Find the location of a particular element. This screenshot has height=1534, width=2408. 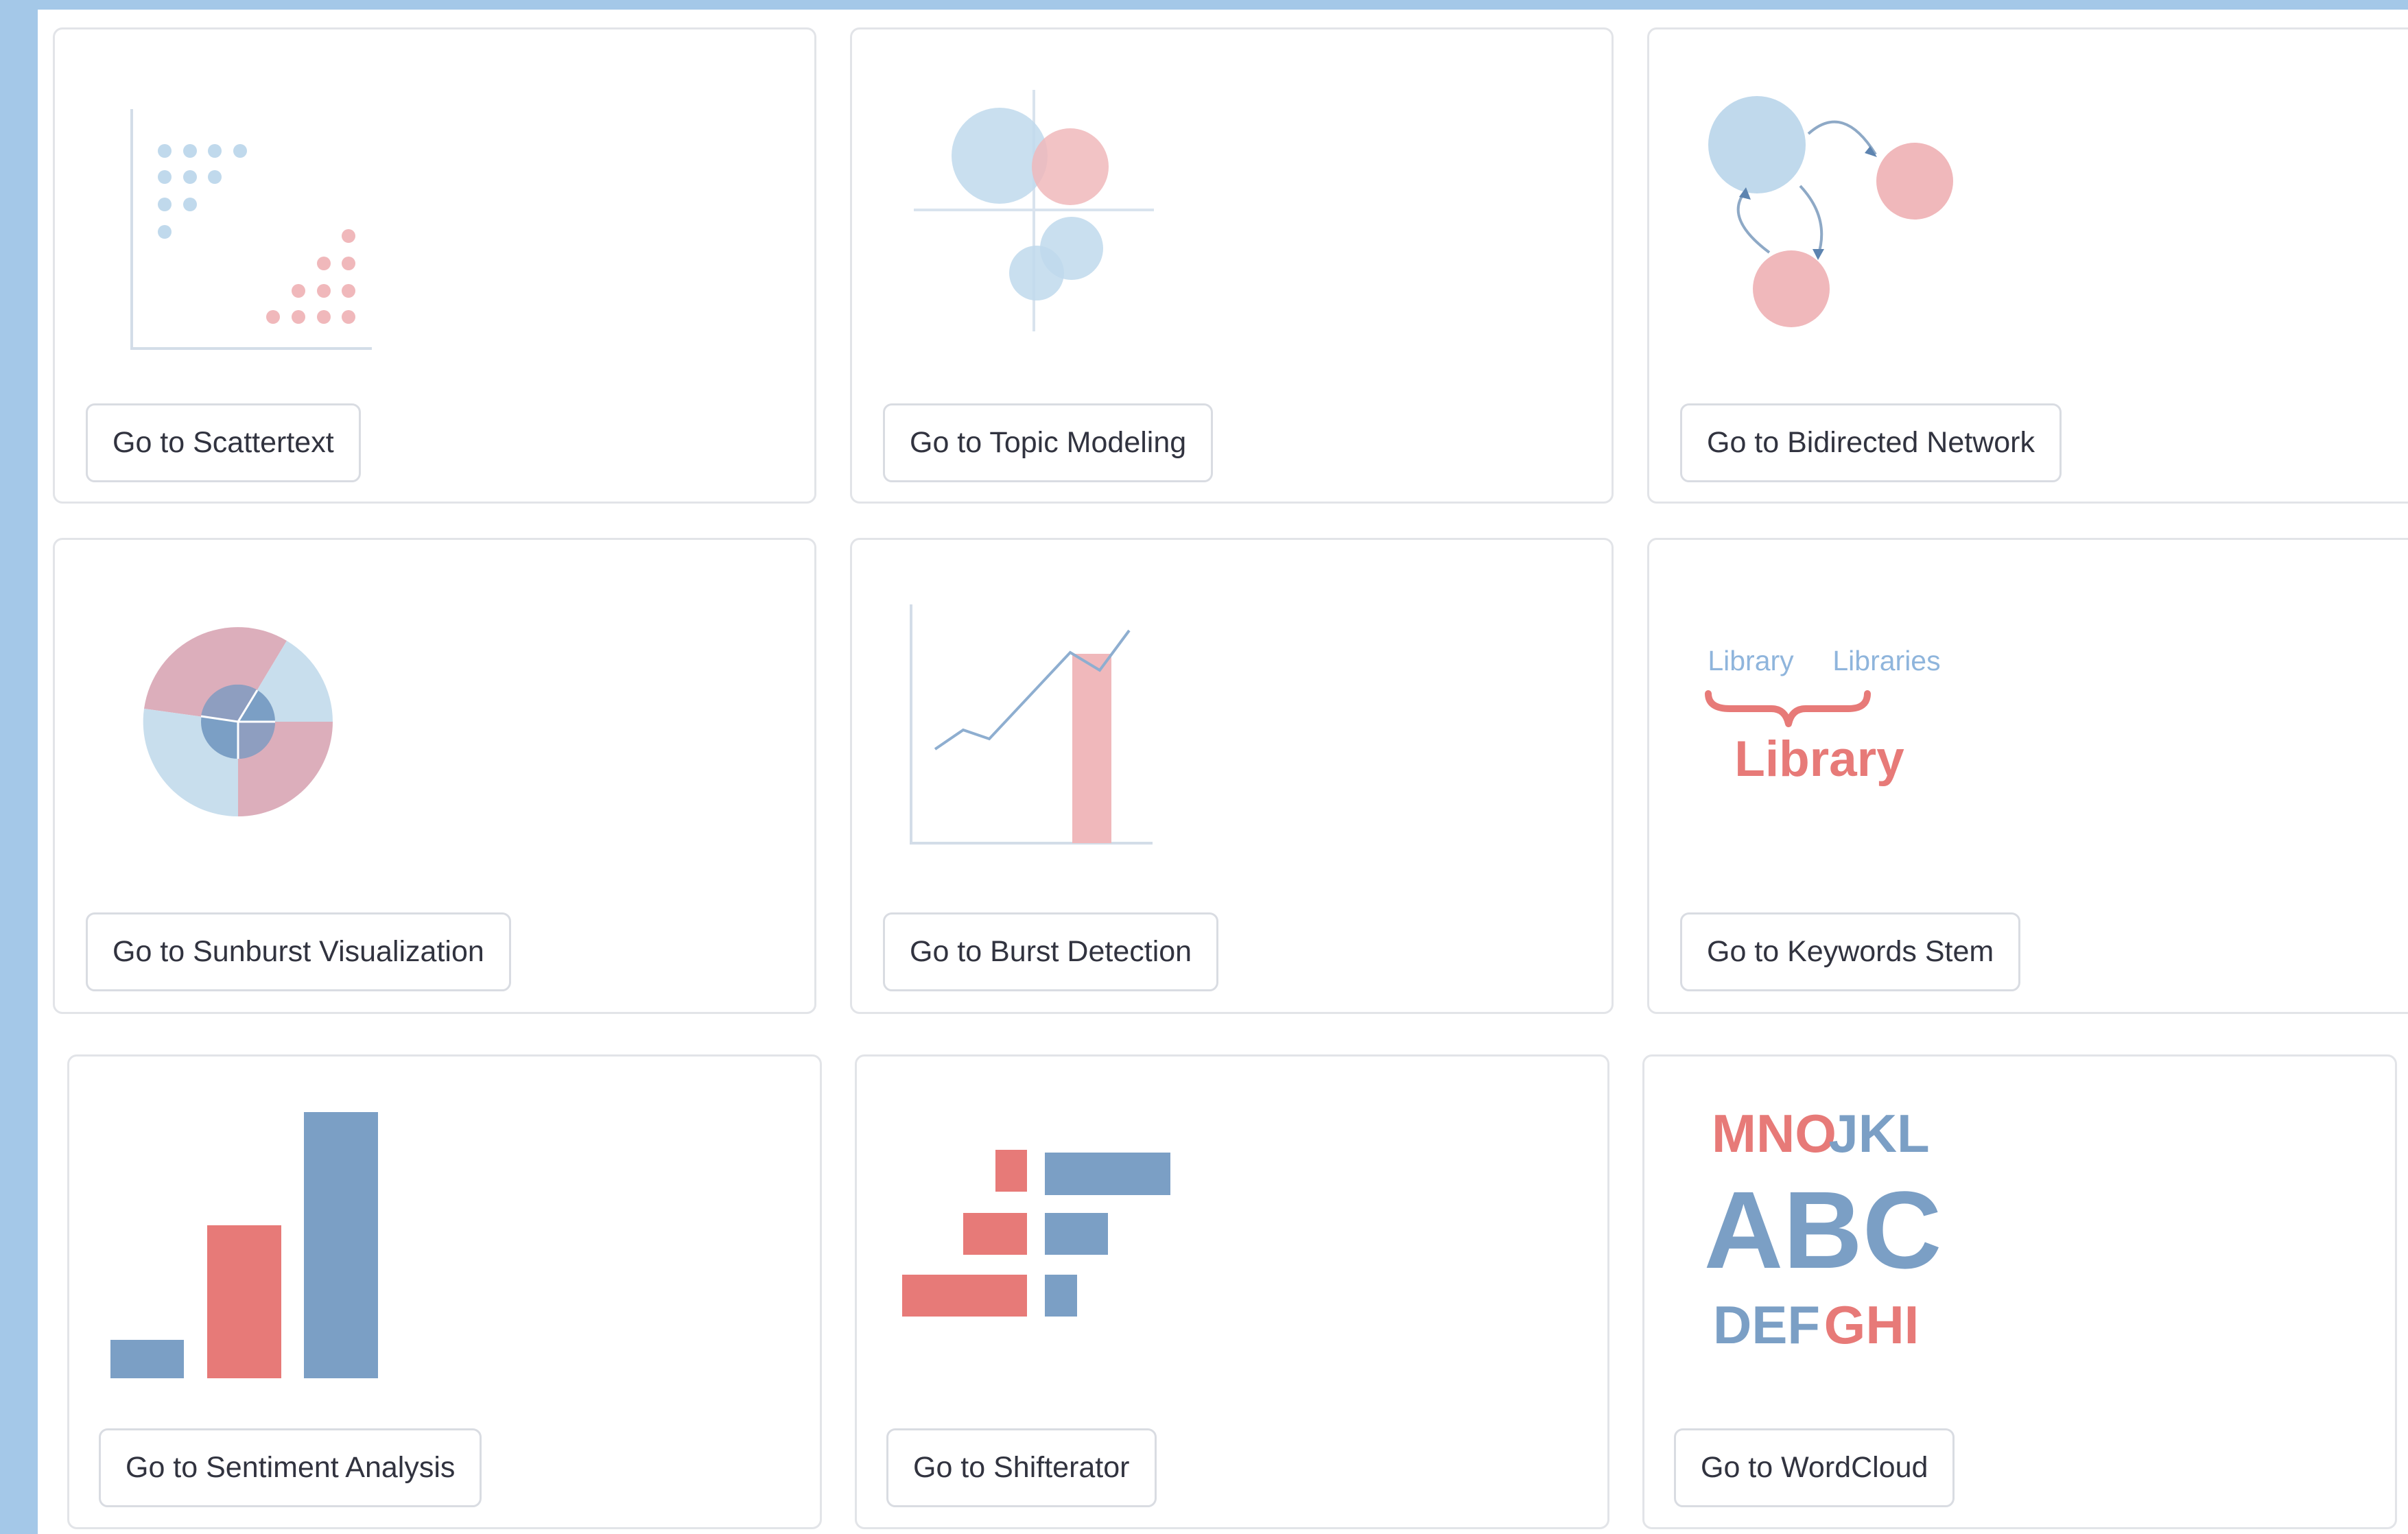

go-to-keywords-stem-button: Go to Keywords Stem is located at coordinates (1851, 951).